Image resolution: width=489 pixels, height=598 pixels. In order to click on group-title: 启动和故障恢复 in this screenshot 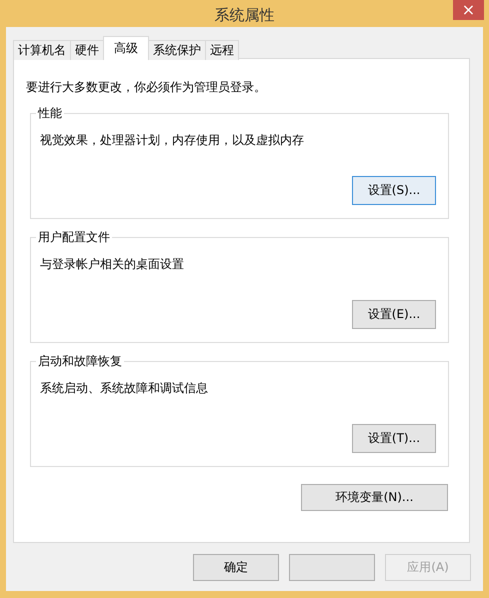, I will do `click(80, 361)`.